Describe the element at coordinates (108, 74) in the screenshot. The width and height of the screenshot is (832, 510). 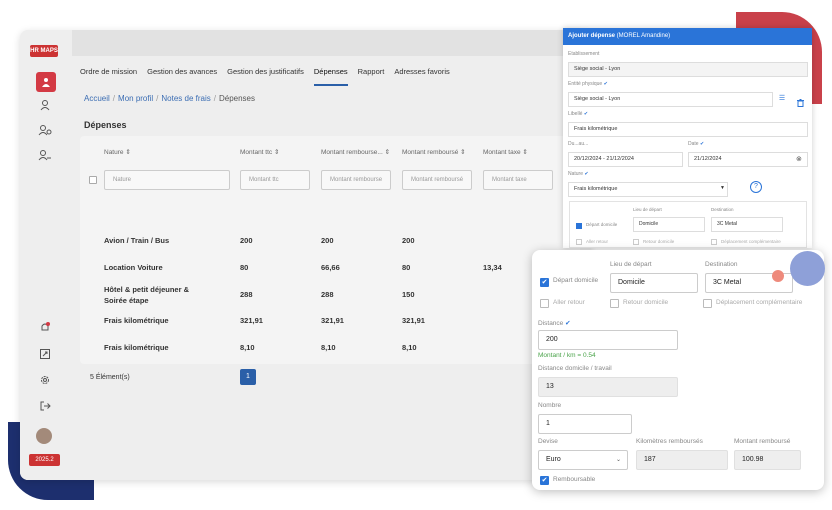
I see `tab-ordre-mission: Ordre de mission` at that location.